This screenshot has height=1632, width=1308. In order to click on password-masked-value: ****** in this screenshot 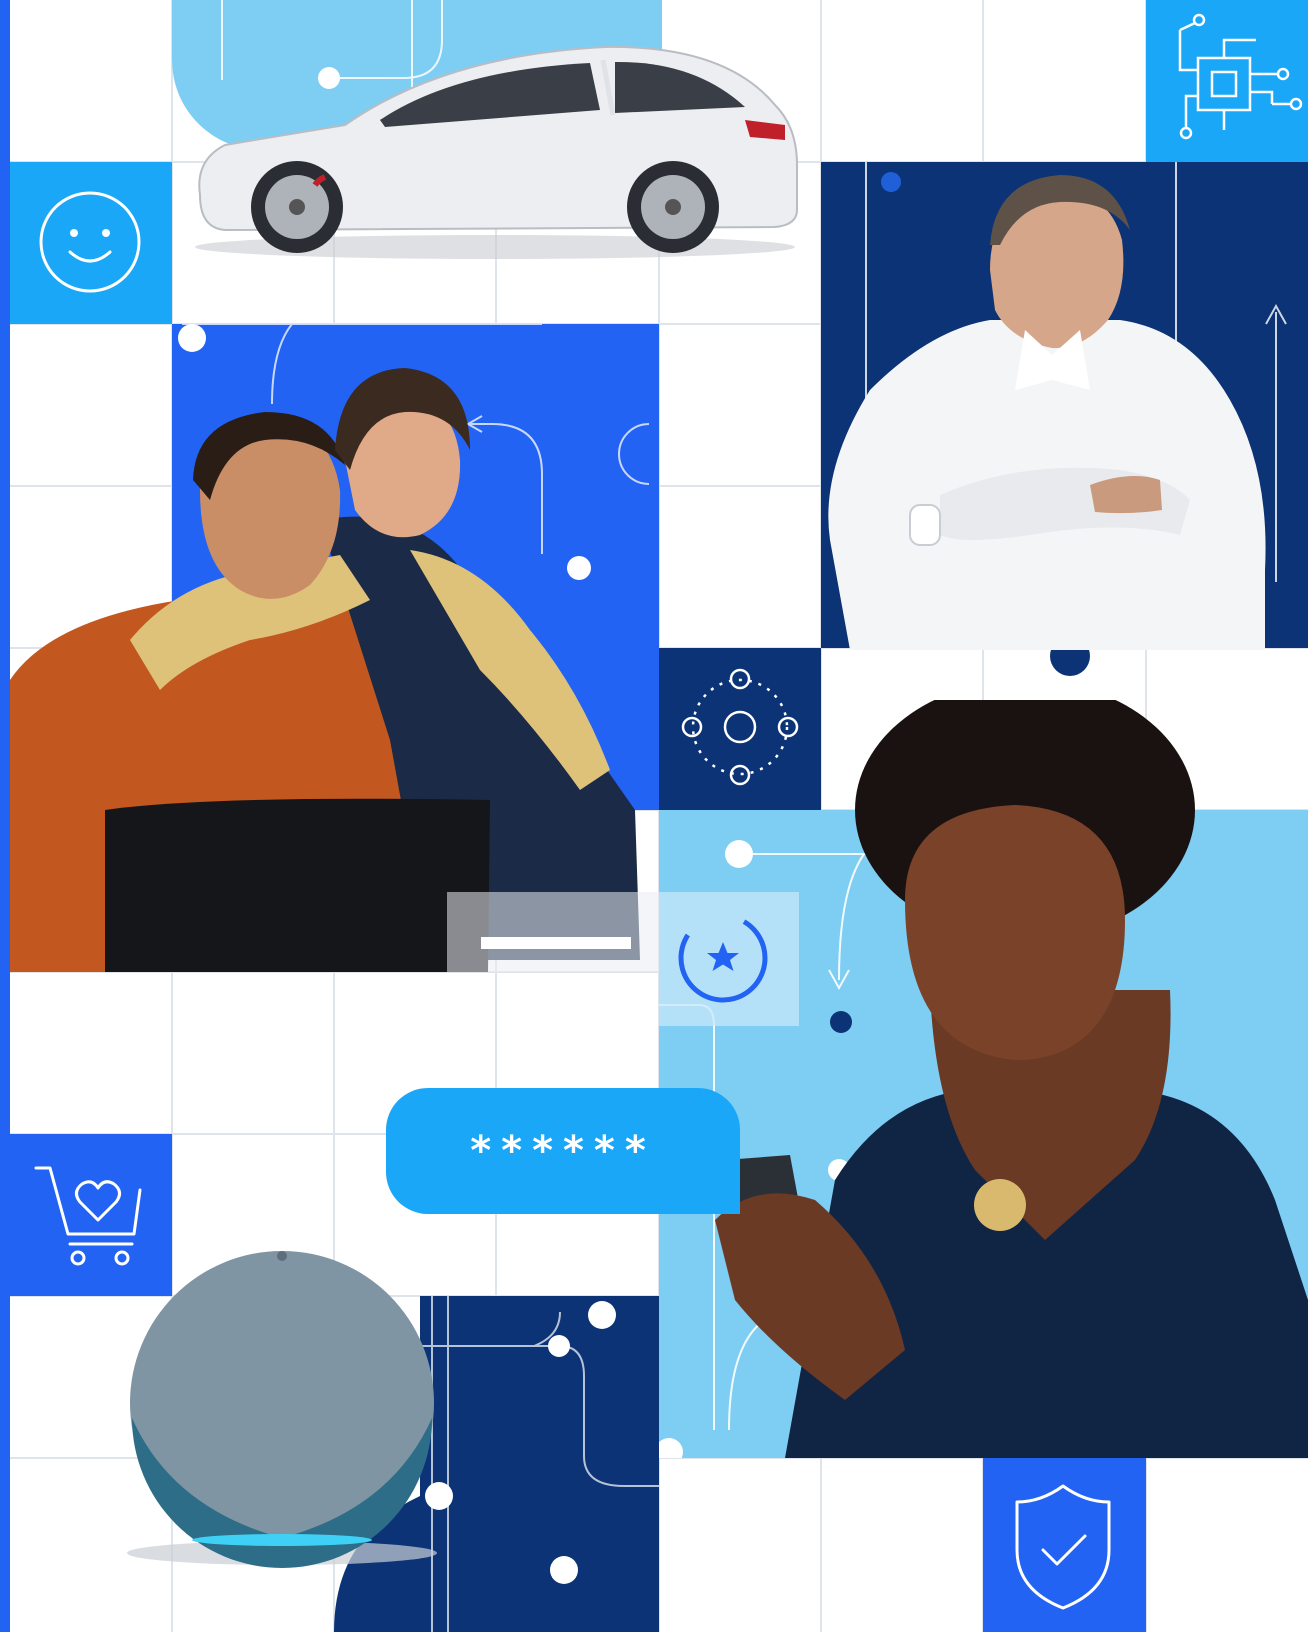, I will do `click(563, 1151)`.